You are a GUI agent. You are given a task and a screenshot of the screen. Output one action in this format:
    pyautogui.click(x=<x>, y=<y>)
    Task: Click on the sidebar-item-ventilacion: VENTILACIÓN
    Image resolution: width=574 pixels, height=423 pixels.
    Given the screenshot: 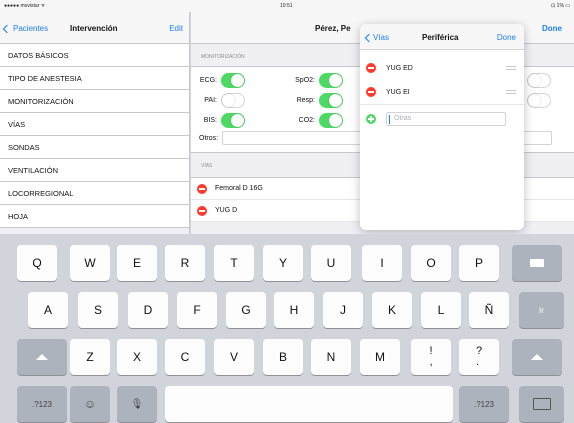 What is the action you would take?
    pyautogui.click(x=94, y=170)
    